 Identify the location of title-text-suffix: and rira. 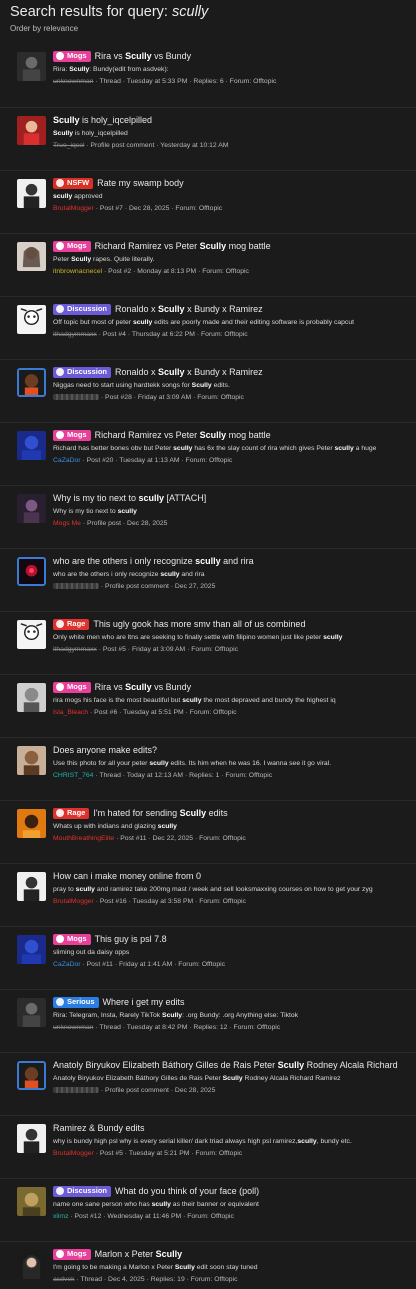
(237, 561).